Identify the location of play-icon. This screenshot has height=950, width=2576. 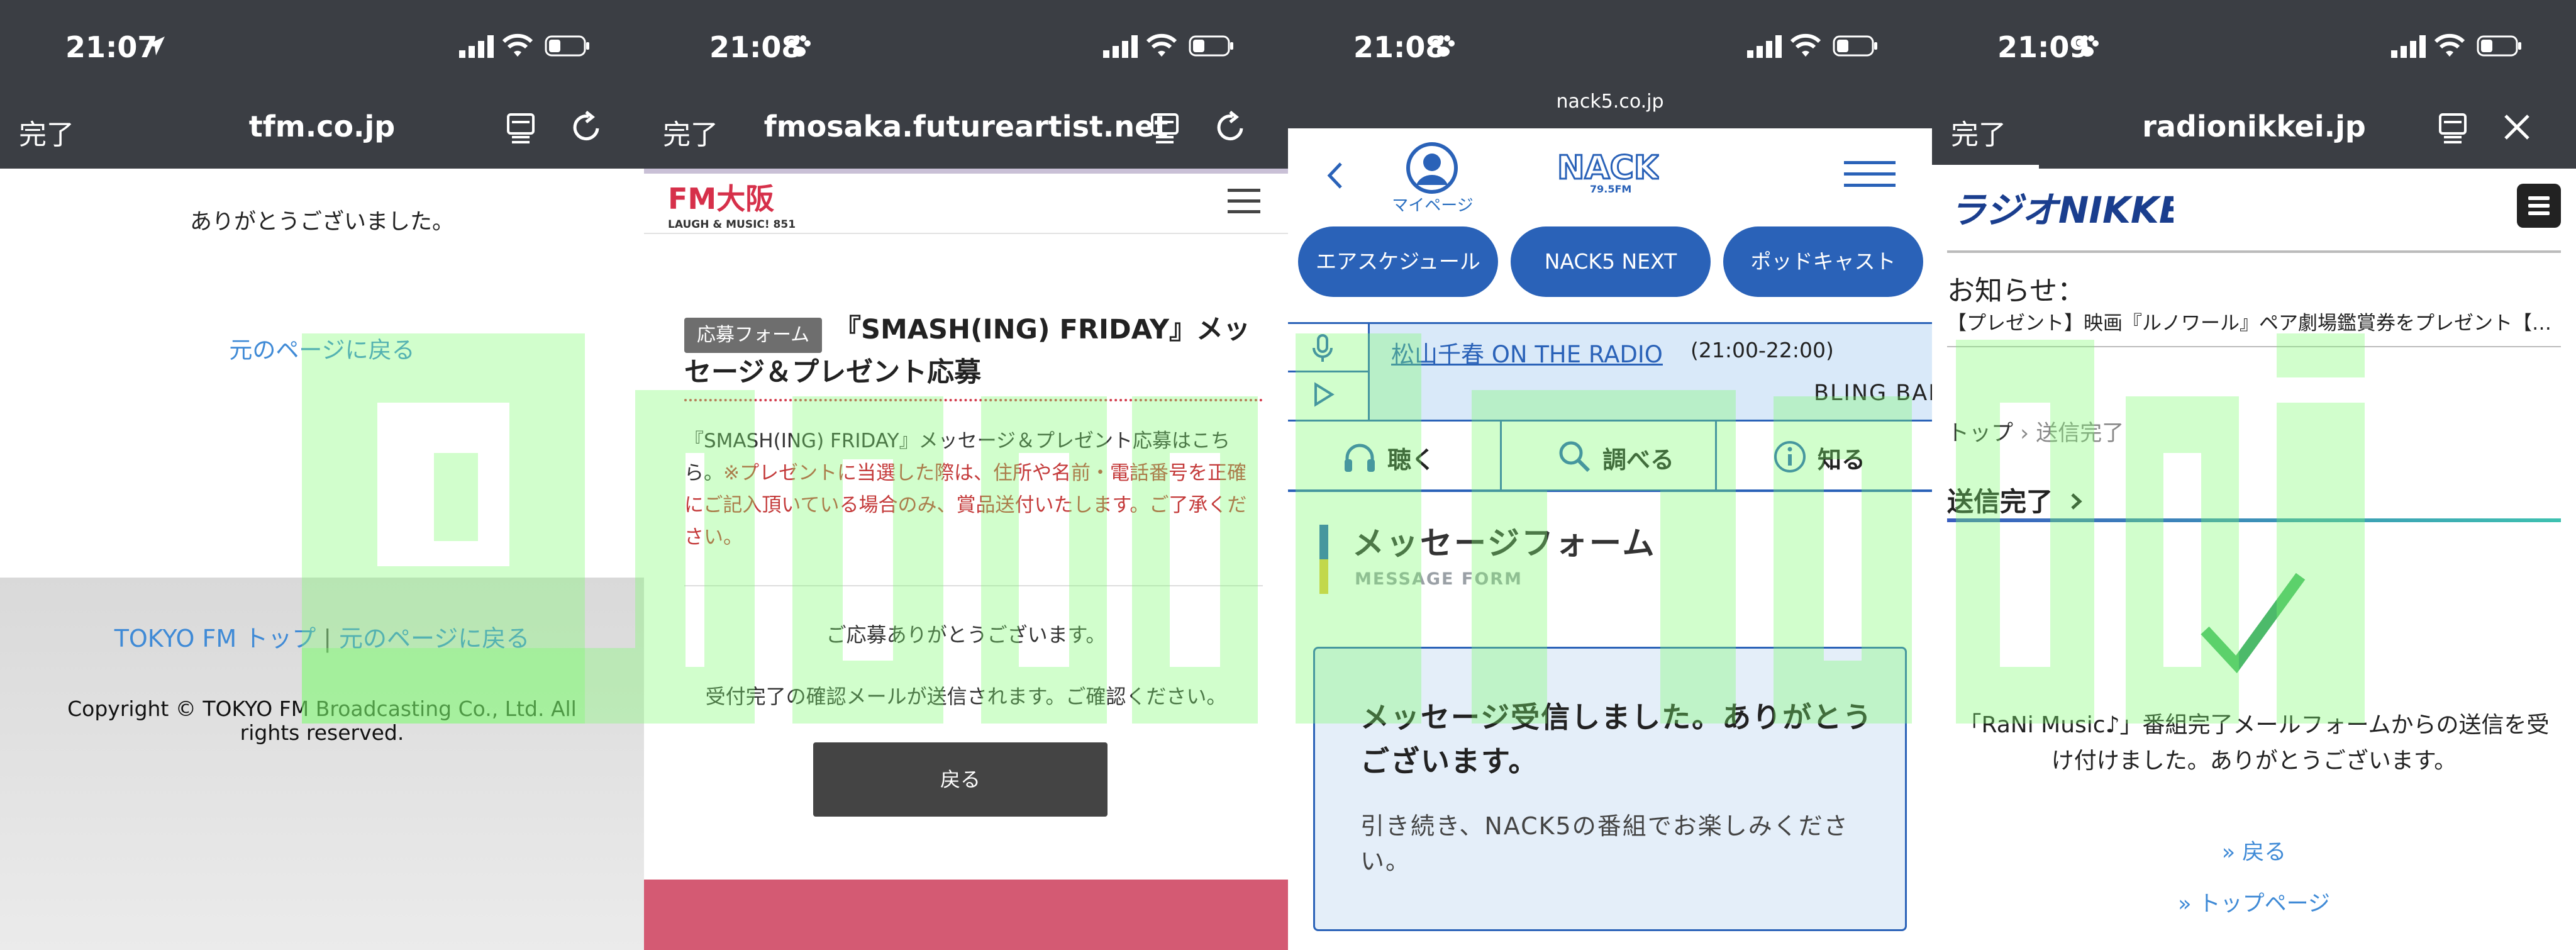
(1324, 394).